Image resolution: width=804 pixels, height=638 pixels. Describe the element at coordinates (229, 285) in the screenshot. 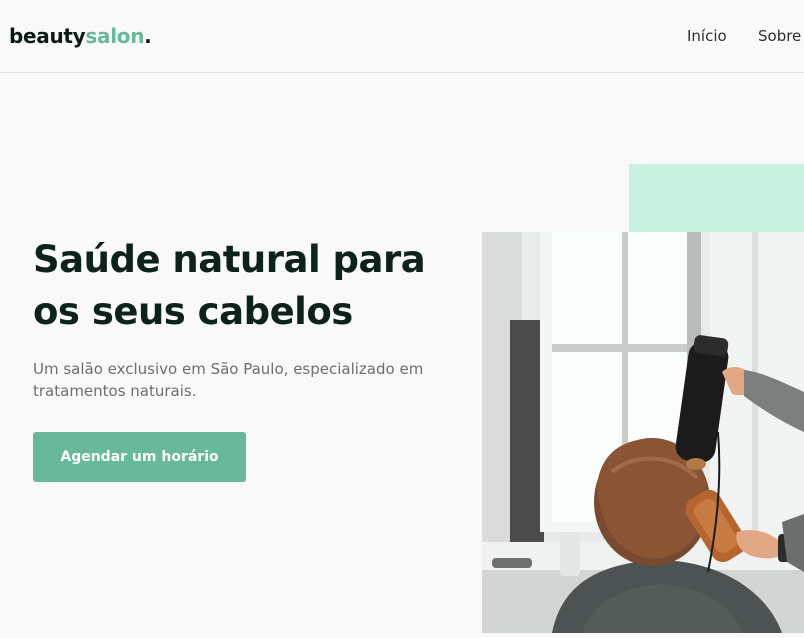

I see `hero-title: Saúde natural para os seus cabelos` at that location.